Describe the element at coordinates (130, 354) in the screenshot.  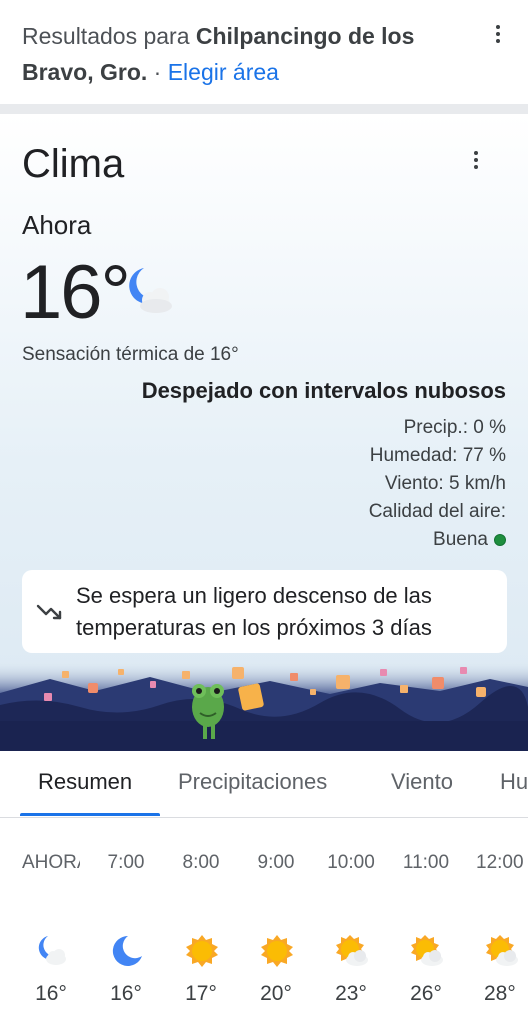
I see `feels-like-text: Sensación térmica de 16°` at that location.